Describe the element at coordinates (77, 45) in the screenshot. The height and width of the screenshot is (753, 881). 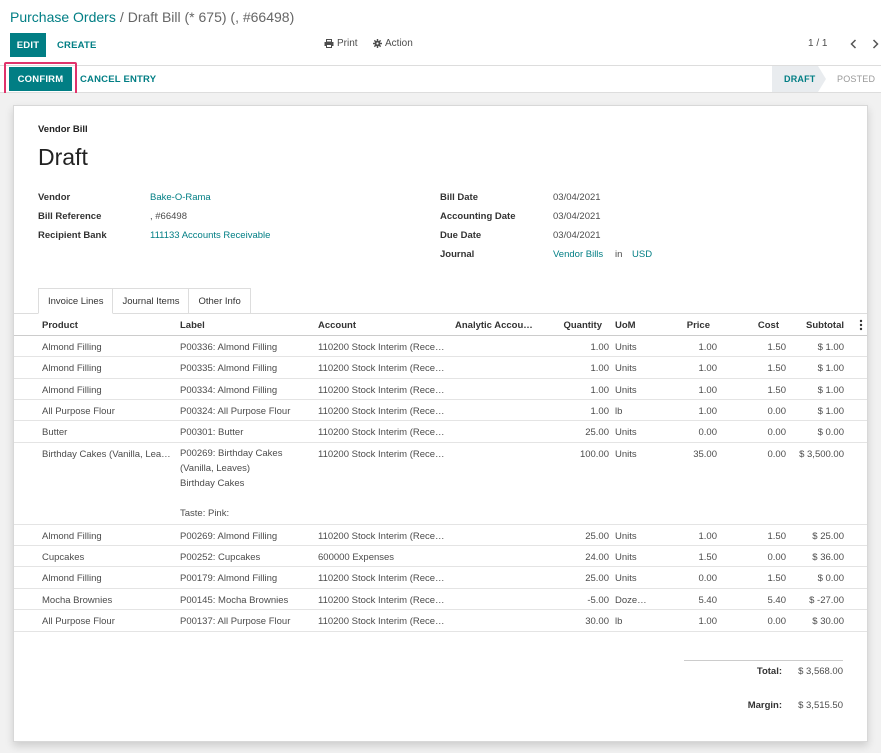
I see `create-button: CREATE` at that location.